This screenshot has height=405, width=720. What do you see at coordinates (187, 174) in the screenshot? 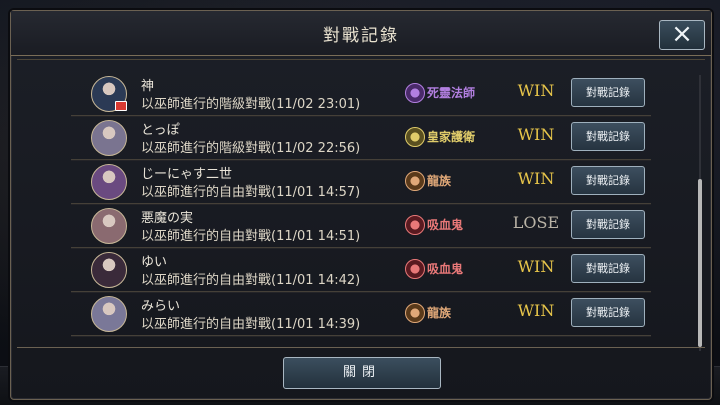
I see `opponent-name: じーにゃす二世` at bounding box center [187, 174].